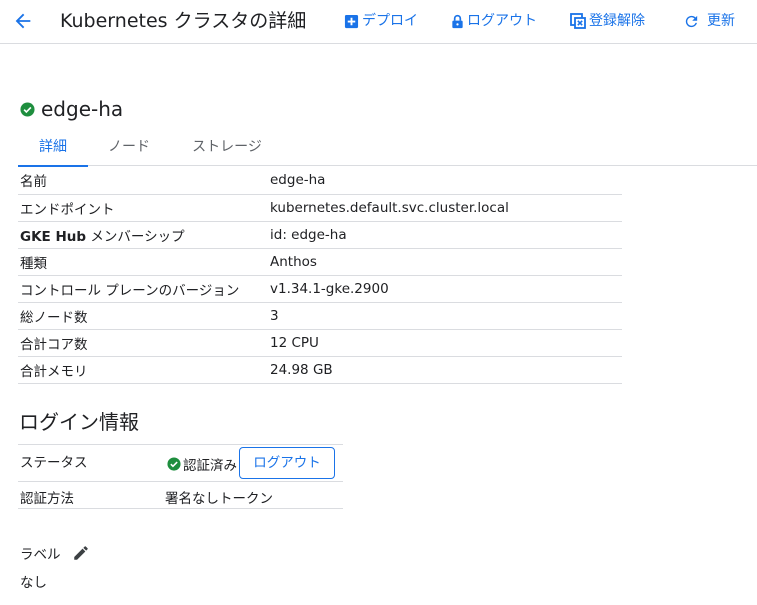 The image size is (757, 605). What do you see at coordinates (135, 236) in the screenshot?
I see `membership-label: メンバーシップ` at bounding box center [135, 236].